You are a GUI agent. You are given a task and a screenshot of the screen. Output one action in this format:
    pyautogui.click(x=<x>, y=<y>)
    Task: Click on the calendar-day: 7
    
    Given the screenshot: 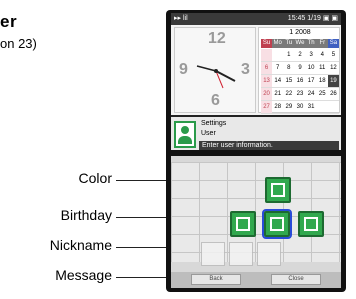 What is the action you would take?
    pyautogui.click(x=278, y=68)
    